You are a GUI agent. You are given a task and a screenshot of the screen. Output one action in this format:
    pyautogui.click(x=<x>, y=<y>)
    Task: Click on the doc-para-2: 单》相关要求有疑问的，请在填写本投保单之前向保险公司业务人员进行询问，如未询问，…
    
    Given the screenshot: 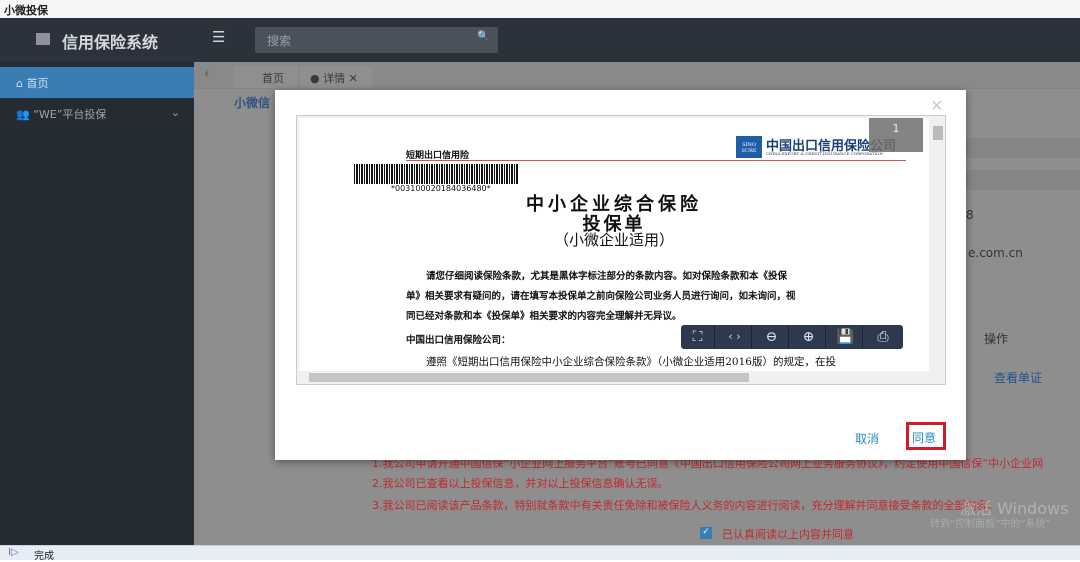 What is the action you would take?
    pyautogui.click(x=601, y=296)
    